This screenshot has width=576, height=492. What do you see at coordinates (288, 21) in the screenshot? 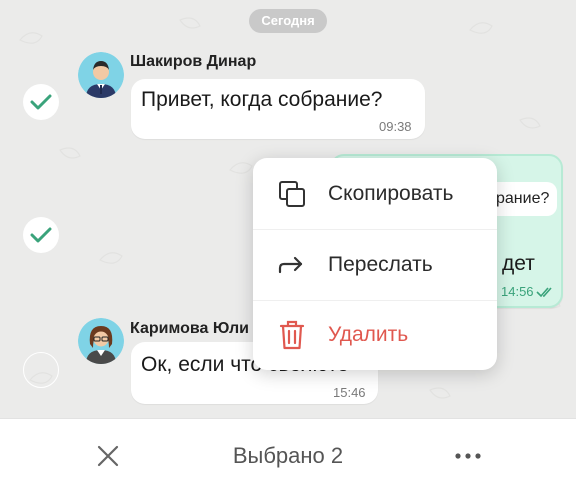
I see `date-separator: Сегодня` at bounding box center [288, 21].